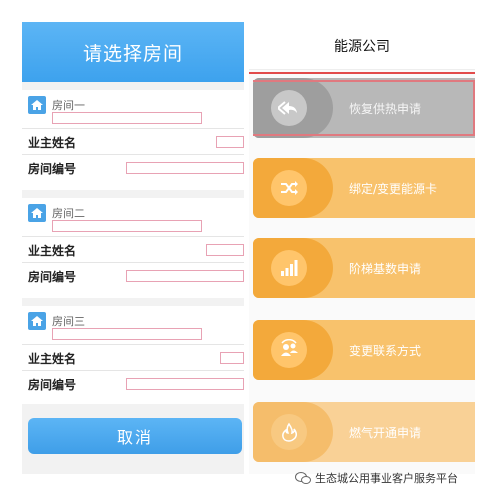  Describe the element at coordinates (289, 350) in the screenshot. I see `contacts-icon` at that location.